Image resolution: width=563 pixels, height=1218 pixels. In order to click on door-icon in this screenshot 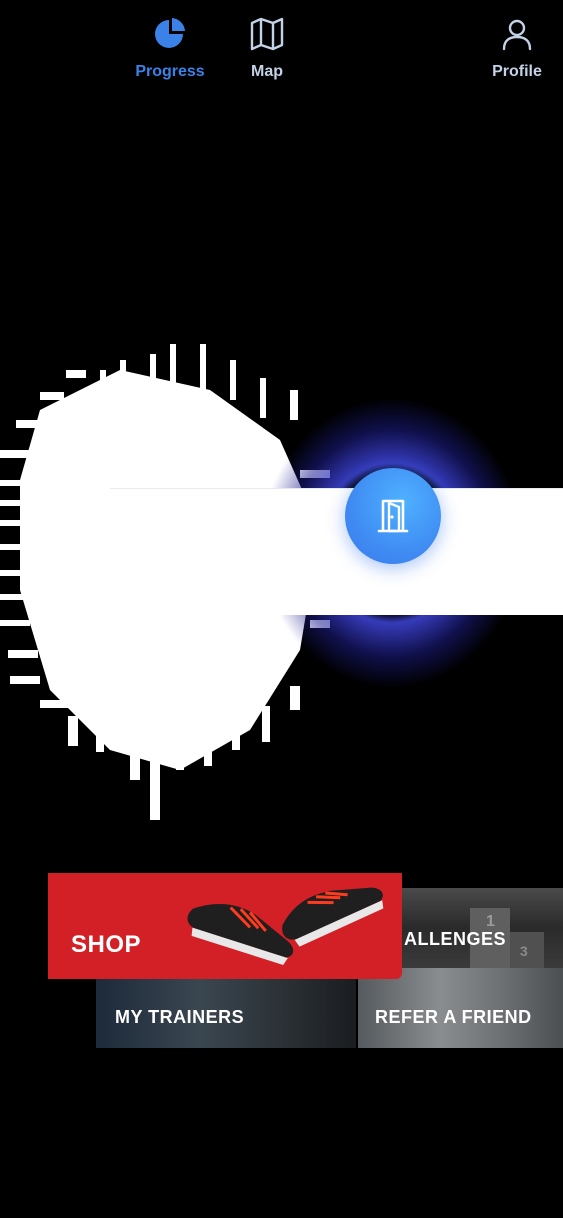, I will do `click(393, 516)`.